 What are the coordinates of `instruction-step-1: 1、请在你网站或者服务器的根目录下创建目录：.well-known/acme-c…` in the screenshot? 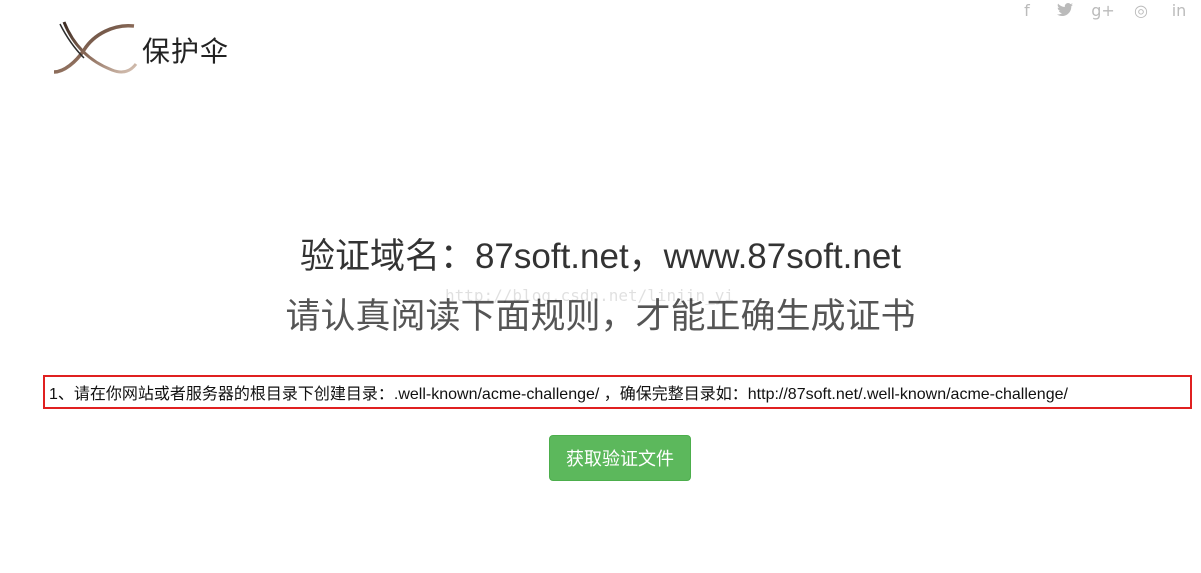 It's located at (617, 392).